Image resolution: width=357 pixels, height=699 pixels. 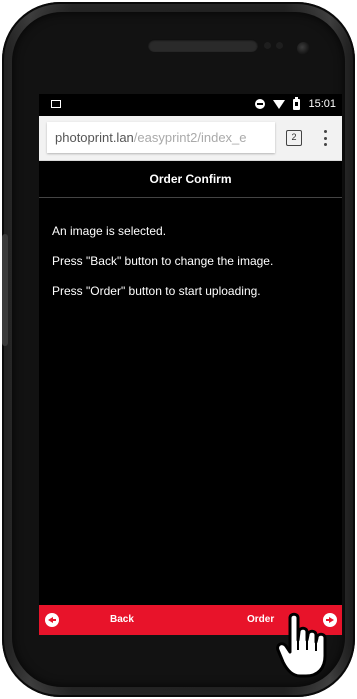 I want to click on status-bar: 15:01, so click(x=190, y=105).